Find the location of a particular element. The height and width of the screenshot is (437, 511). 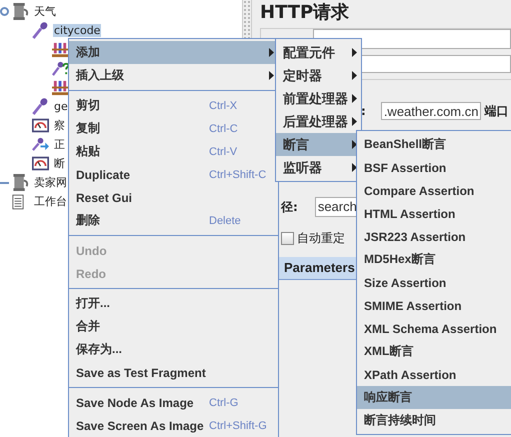

field-label: 端口 is located at coordinates (496, 111).